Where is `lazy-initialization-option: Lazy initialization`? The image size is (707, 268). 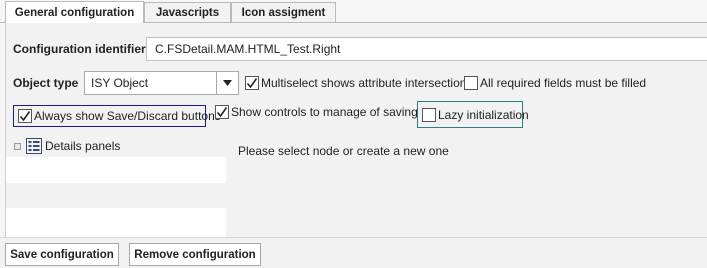
lazy-initialization-option: Lazy initialization is located at coordinates (473, 114).